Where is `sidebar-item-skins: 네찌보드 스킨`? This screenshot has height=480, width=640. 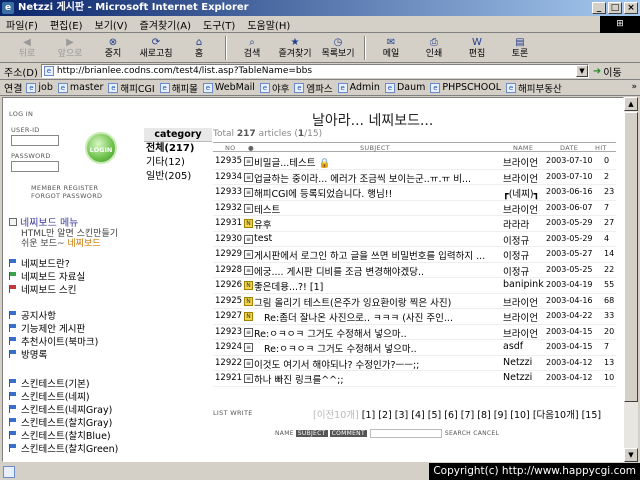
sidebar-item-skins: 네찌보드 스킨 is located at coordinates (47, 289).